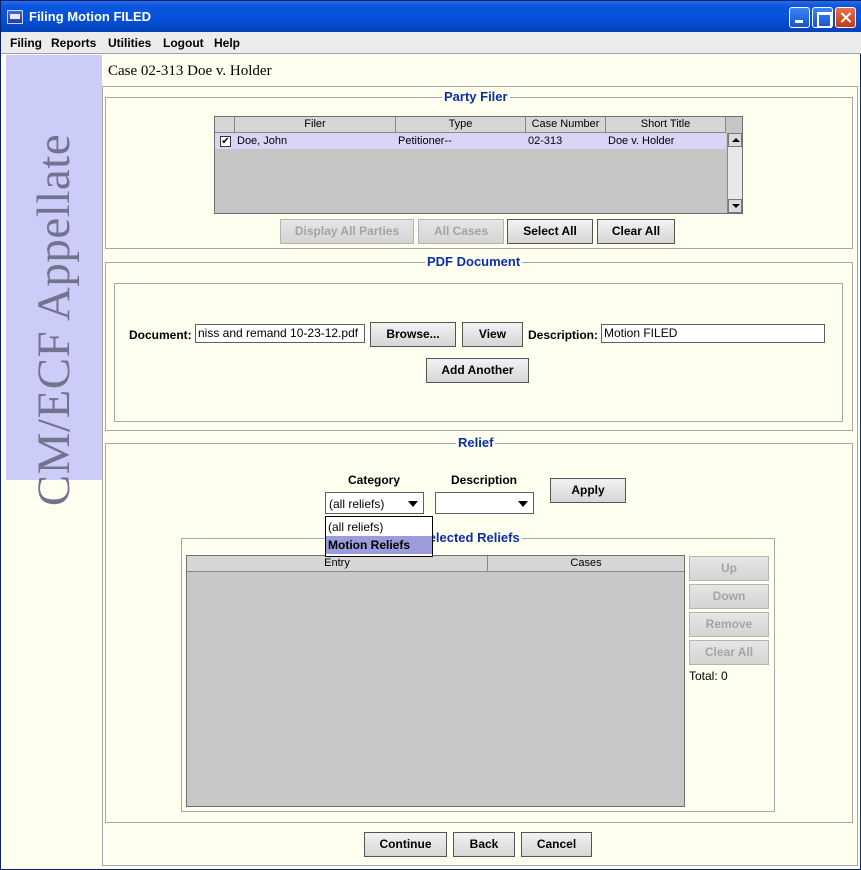  I want to click on minimize-button, so click(799, 17).